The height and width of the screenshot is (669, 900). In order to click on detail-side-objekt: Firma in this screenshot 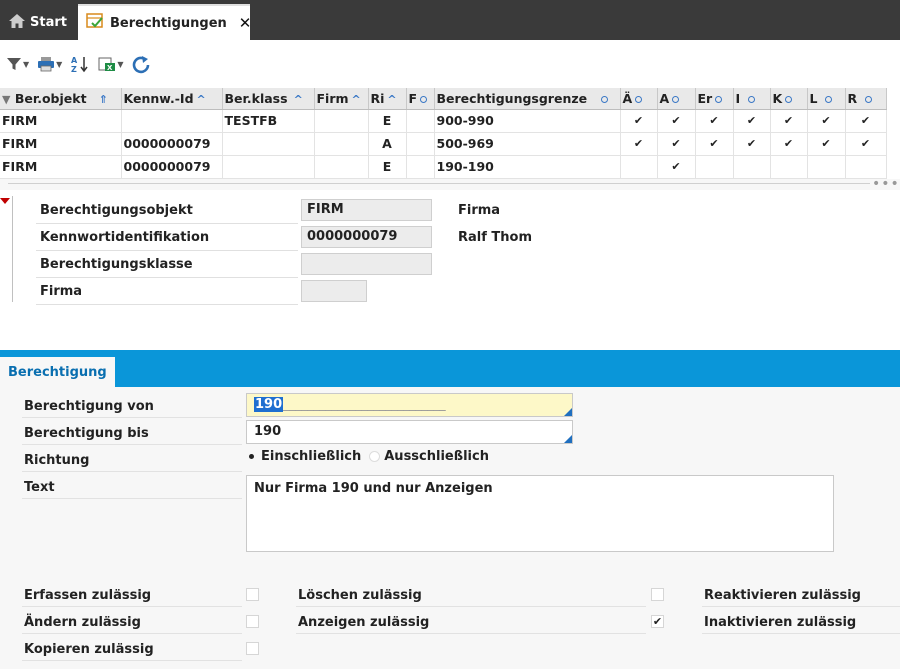, I will do `click(479, 210)`.